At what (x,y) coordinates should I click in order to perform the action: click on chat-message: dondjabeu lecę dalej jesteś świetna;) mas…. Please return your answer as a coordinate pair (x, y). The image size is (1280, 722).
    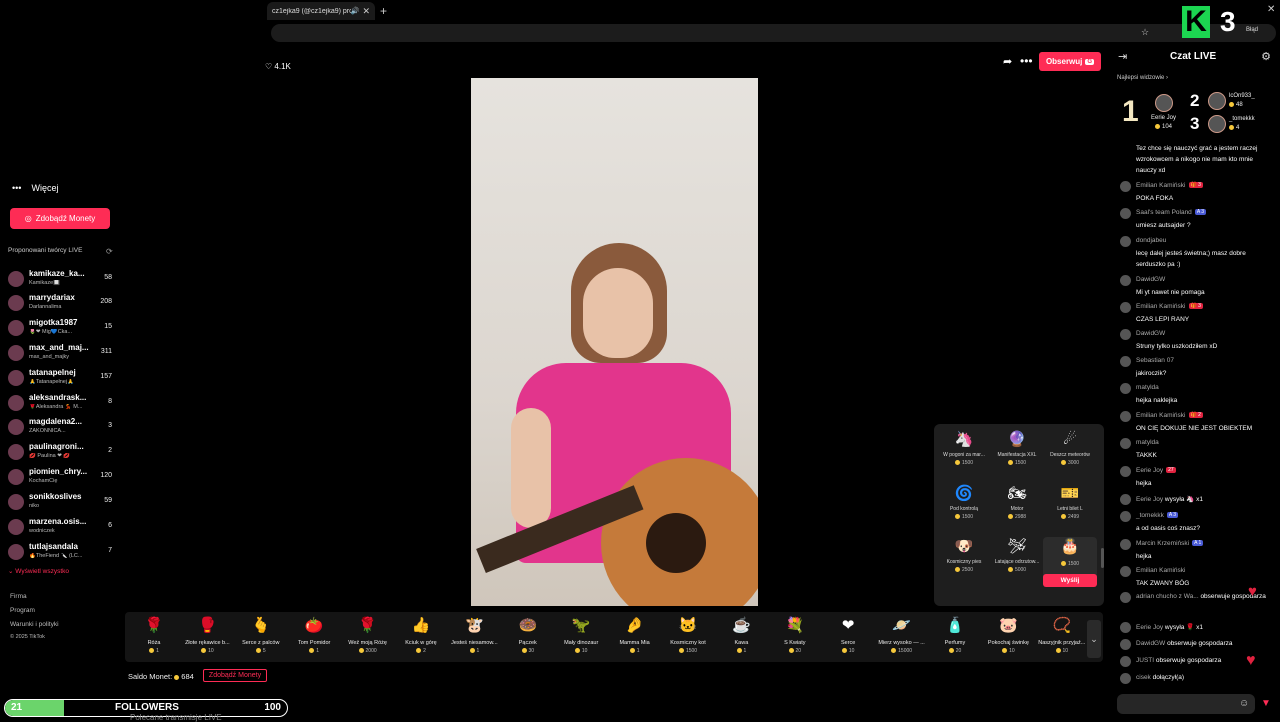
    Looking at the image, I should click on (1195, 255).